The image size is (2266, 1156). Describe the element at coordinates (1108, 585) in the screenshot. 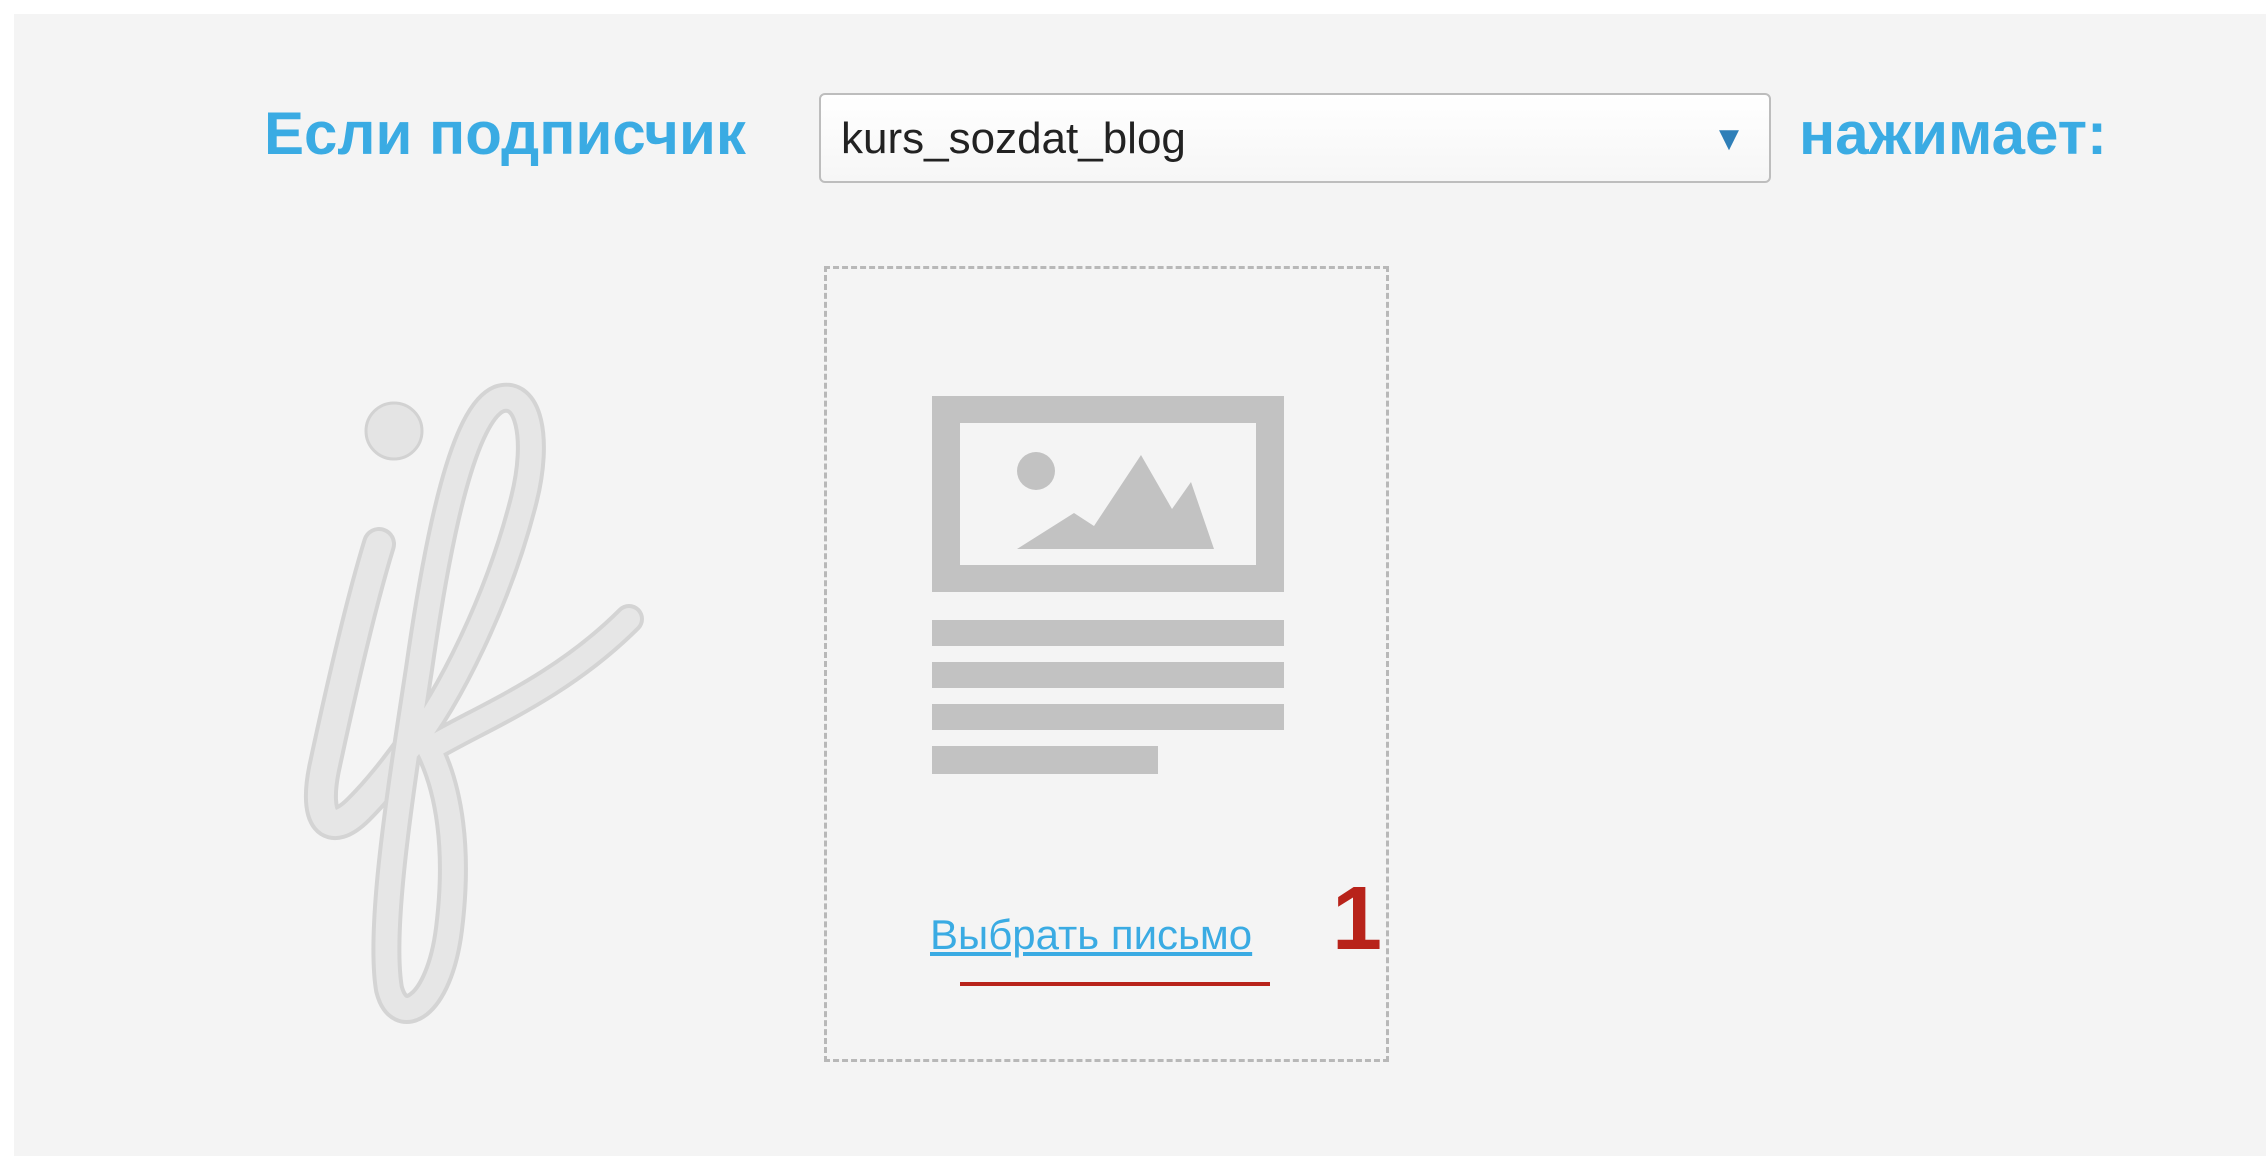

I see `email-placeholder-icon` at that location.